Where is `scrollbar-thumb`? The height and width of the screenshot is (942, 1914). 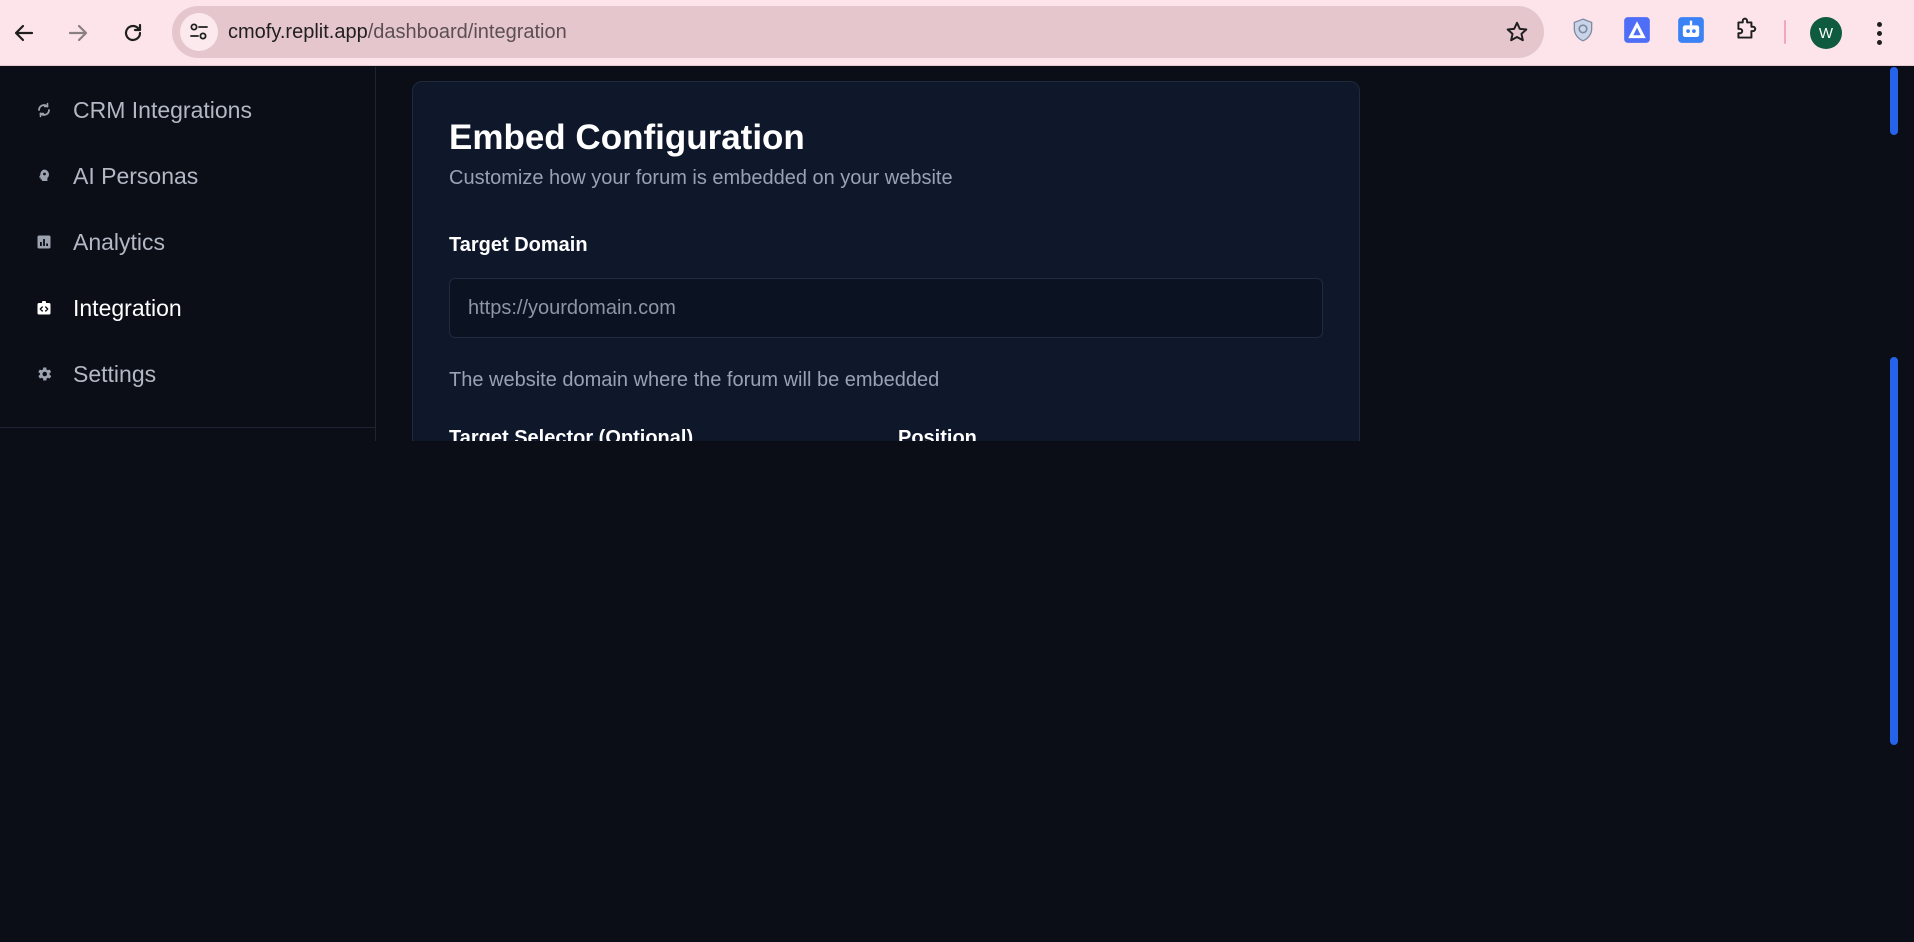 scrollbar-thumb is located at coordinates (1894, 551).